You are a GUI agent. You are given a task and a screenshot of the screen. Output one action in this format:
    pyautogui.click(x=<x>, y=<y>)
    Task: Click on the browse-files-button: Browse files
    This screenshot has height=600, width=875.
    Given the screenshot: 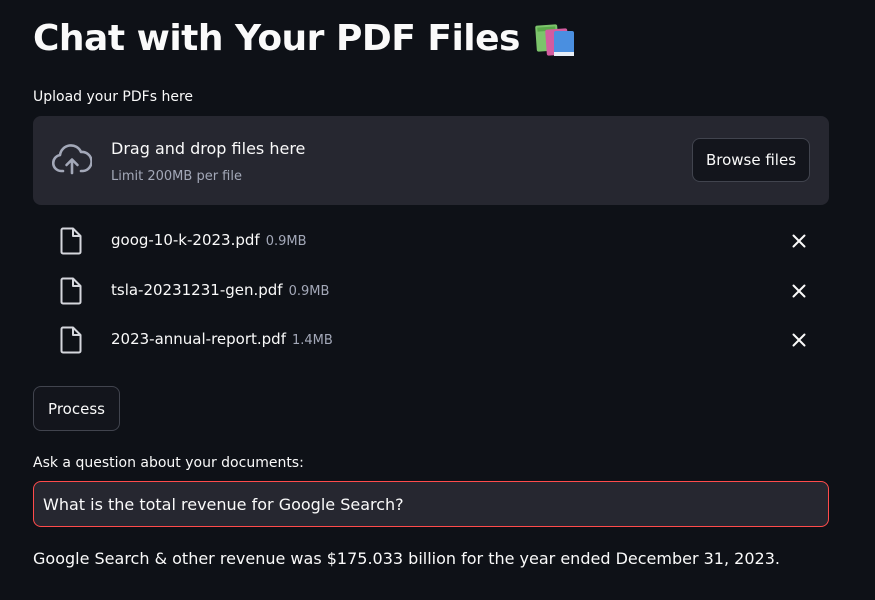 What is the action you would take?
    pyautogui.click(x=751, y=160)
    